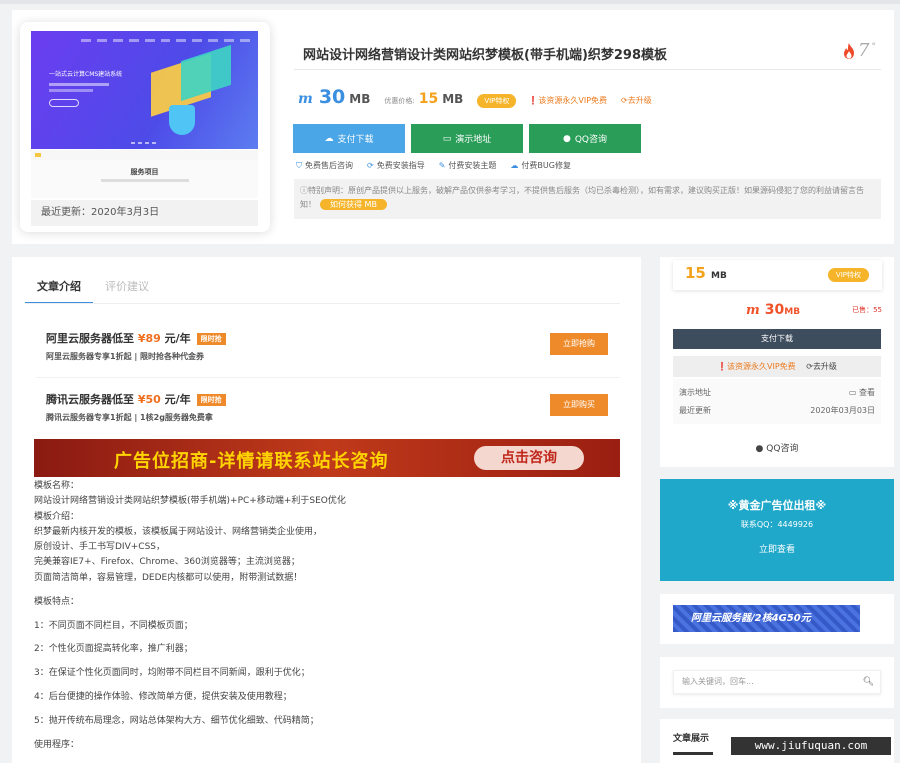  Describe the element at coordinates (127, 290) in the screenshot. I see `tab-reviews: 评价建议` at that location.